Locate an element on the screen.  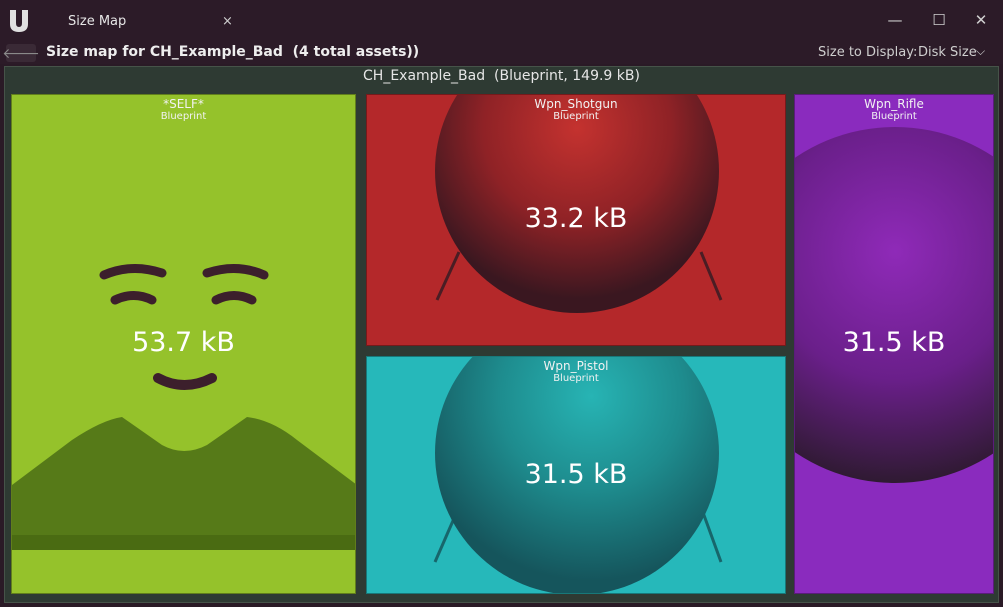
back-arrow-icon: 🡐 is located at coordinates (21, 53).